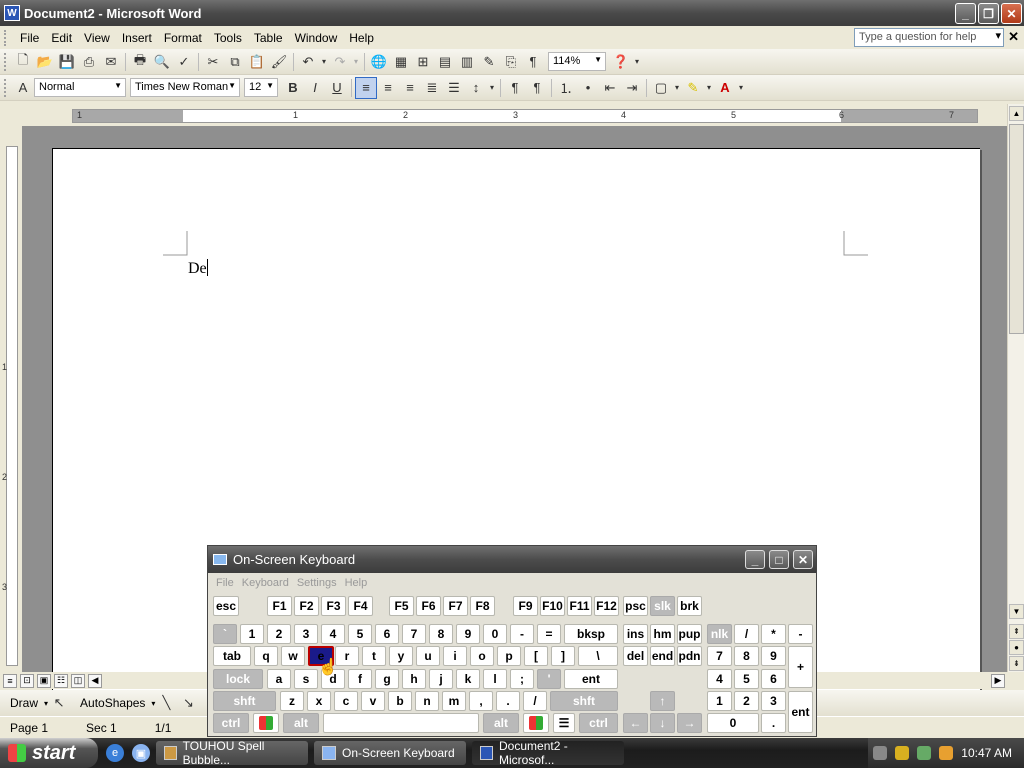 The height and width of the screenshot is (768, 1024). Describe the element at coordinates (662, 656) in the screenshot. I see `key-end: end` at that location.